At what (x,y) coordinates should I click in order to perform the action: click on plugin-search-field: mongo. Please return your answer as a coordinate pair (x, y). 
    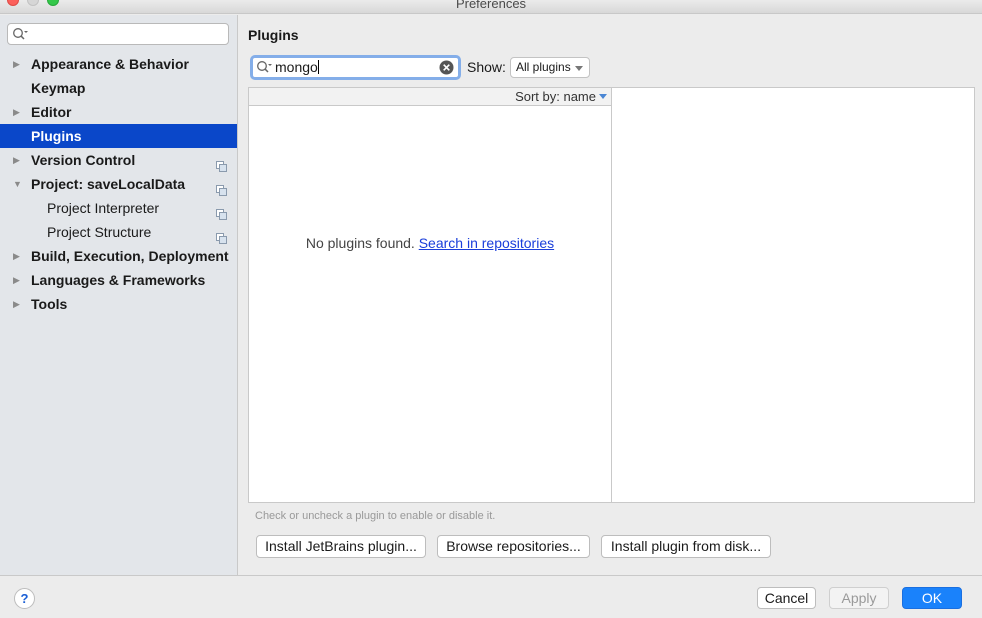
    Looking at the image, I should click on (297, 67).